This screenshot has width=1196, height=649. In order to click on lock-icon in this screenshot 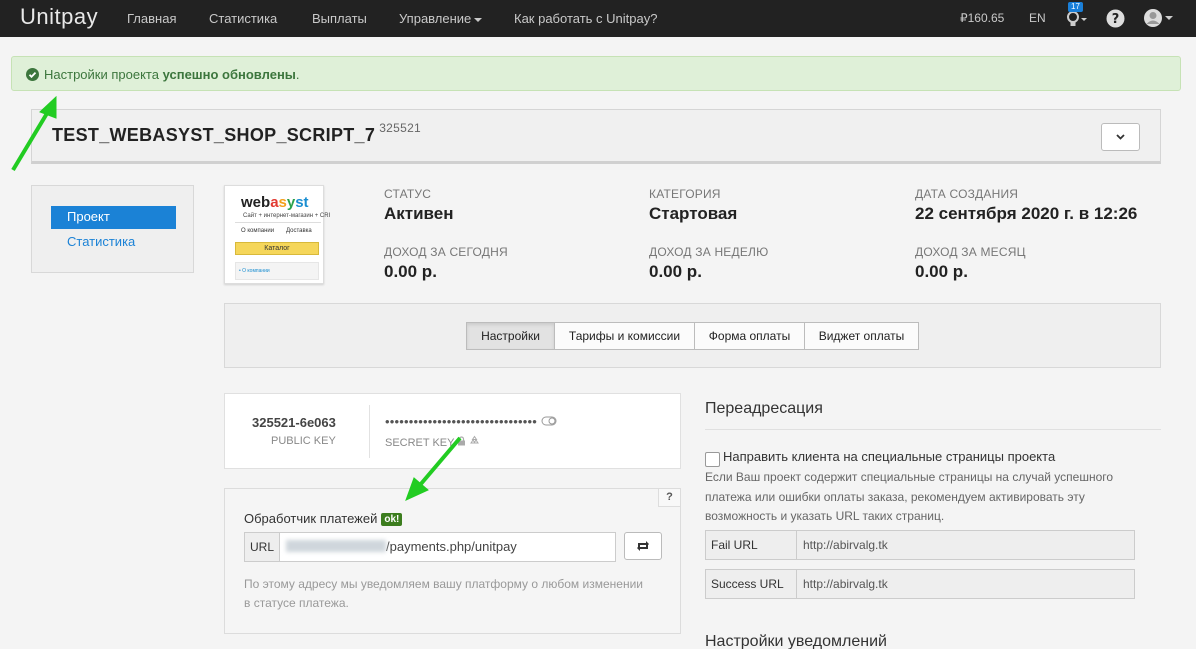, I will do `click(461, 441)`.